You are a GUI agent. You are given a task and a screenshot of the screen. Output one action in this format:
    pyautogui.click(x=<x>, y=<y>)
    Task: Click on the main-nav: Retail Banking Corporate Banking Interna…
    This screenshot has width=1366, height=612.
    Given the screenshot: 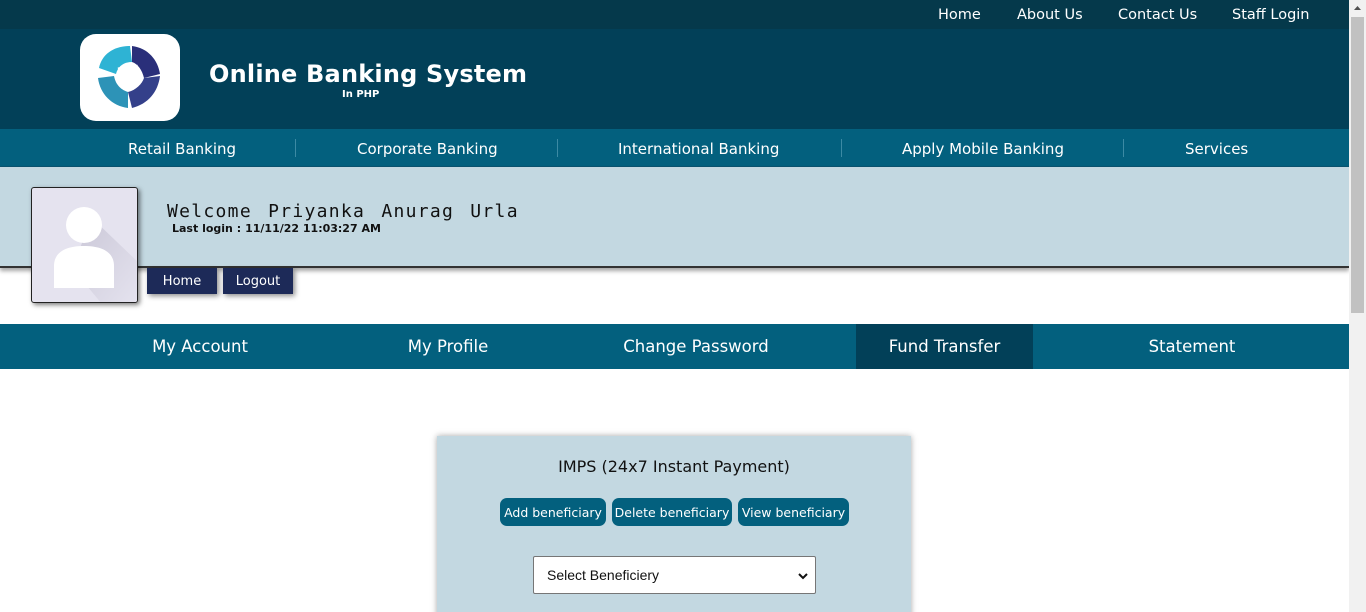 What is the action you would take?
    pyautogui.click(x=674, y=148)
    